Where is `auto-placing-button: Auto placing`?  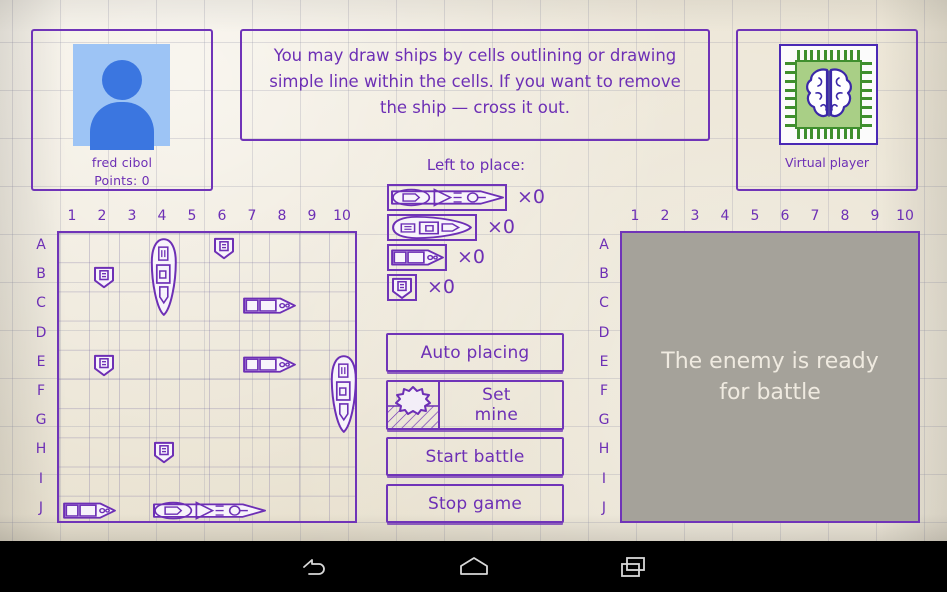
auto-placing-button: Auto placing is located at coordinates (475, 352).